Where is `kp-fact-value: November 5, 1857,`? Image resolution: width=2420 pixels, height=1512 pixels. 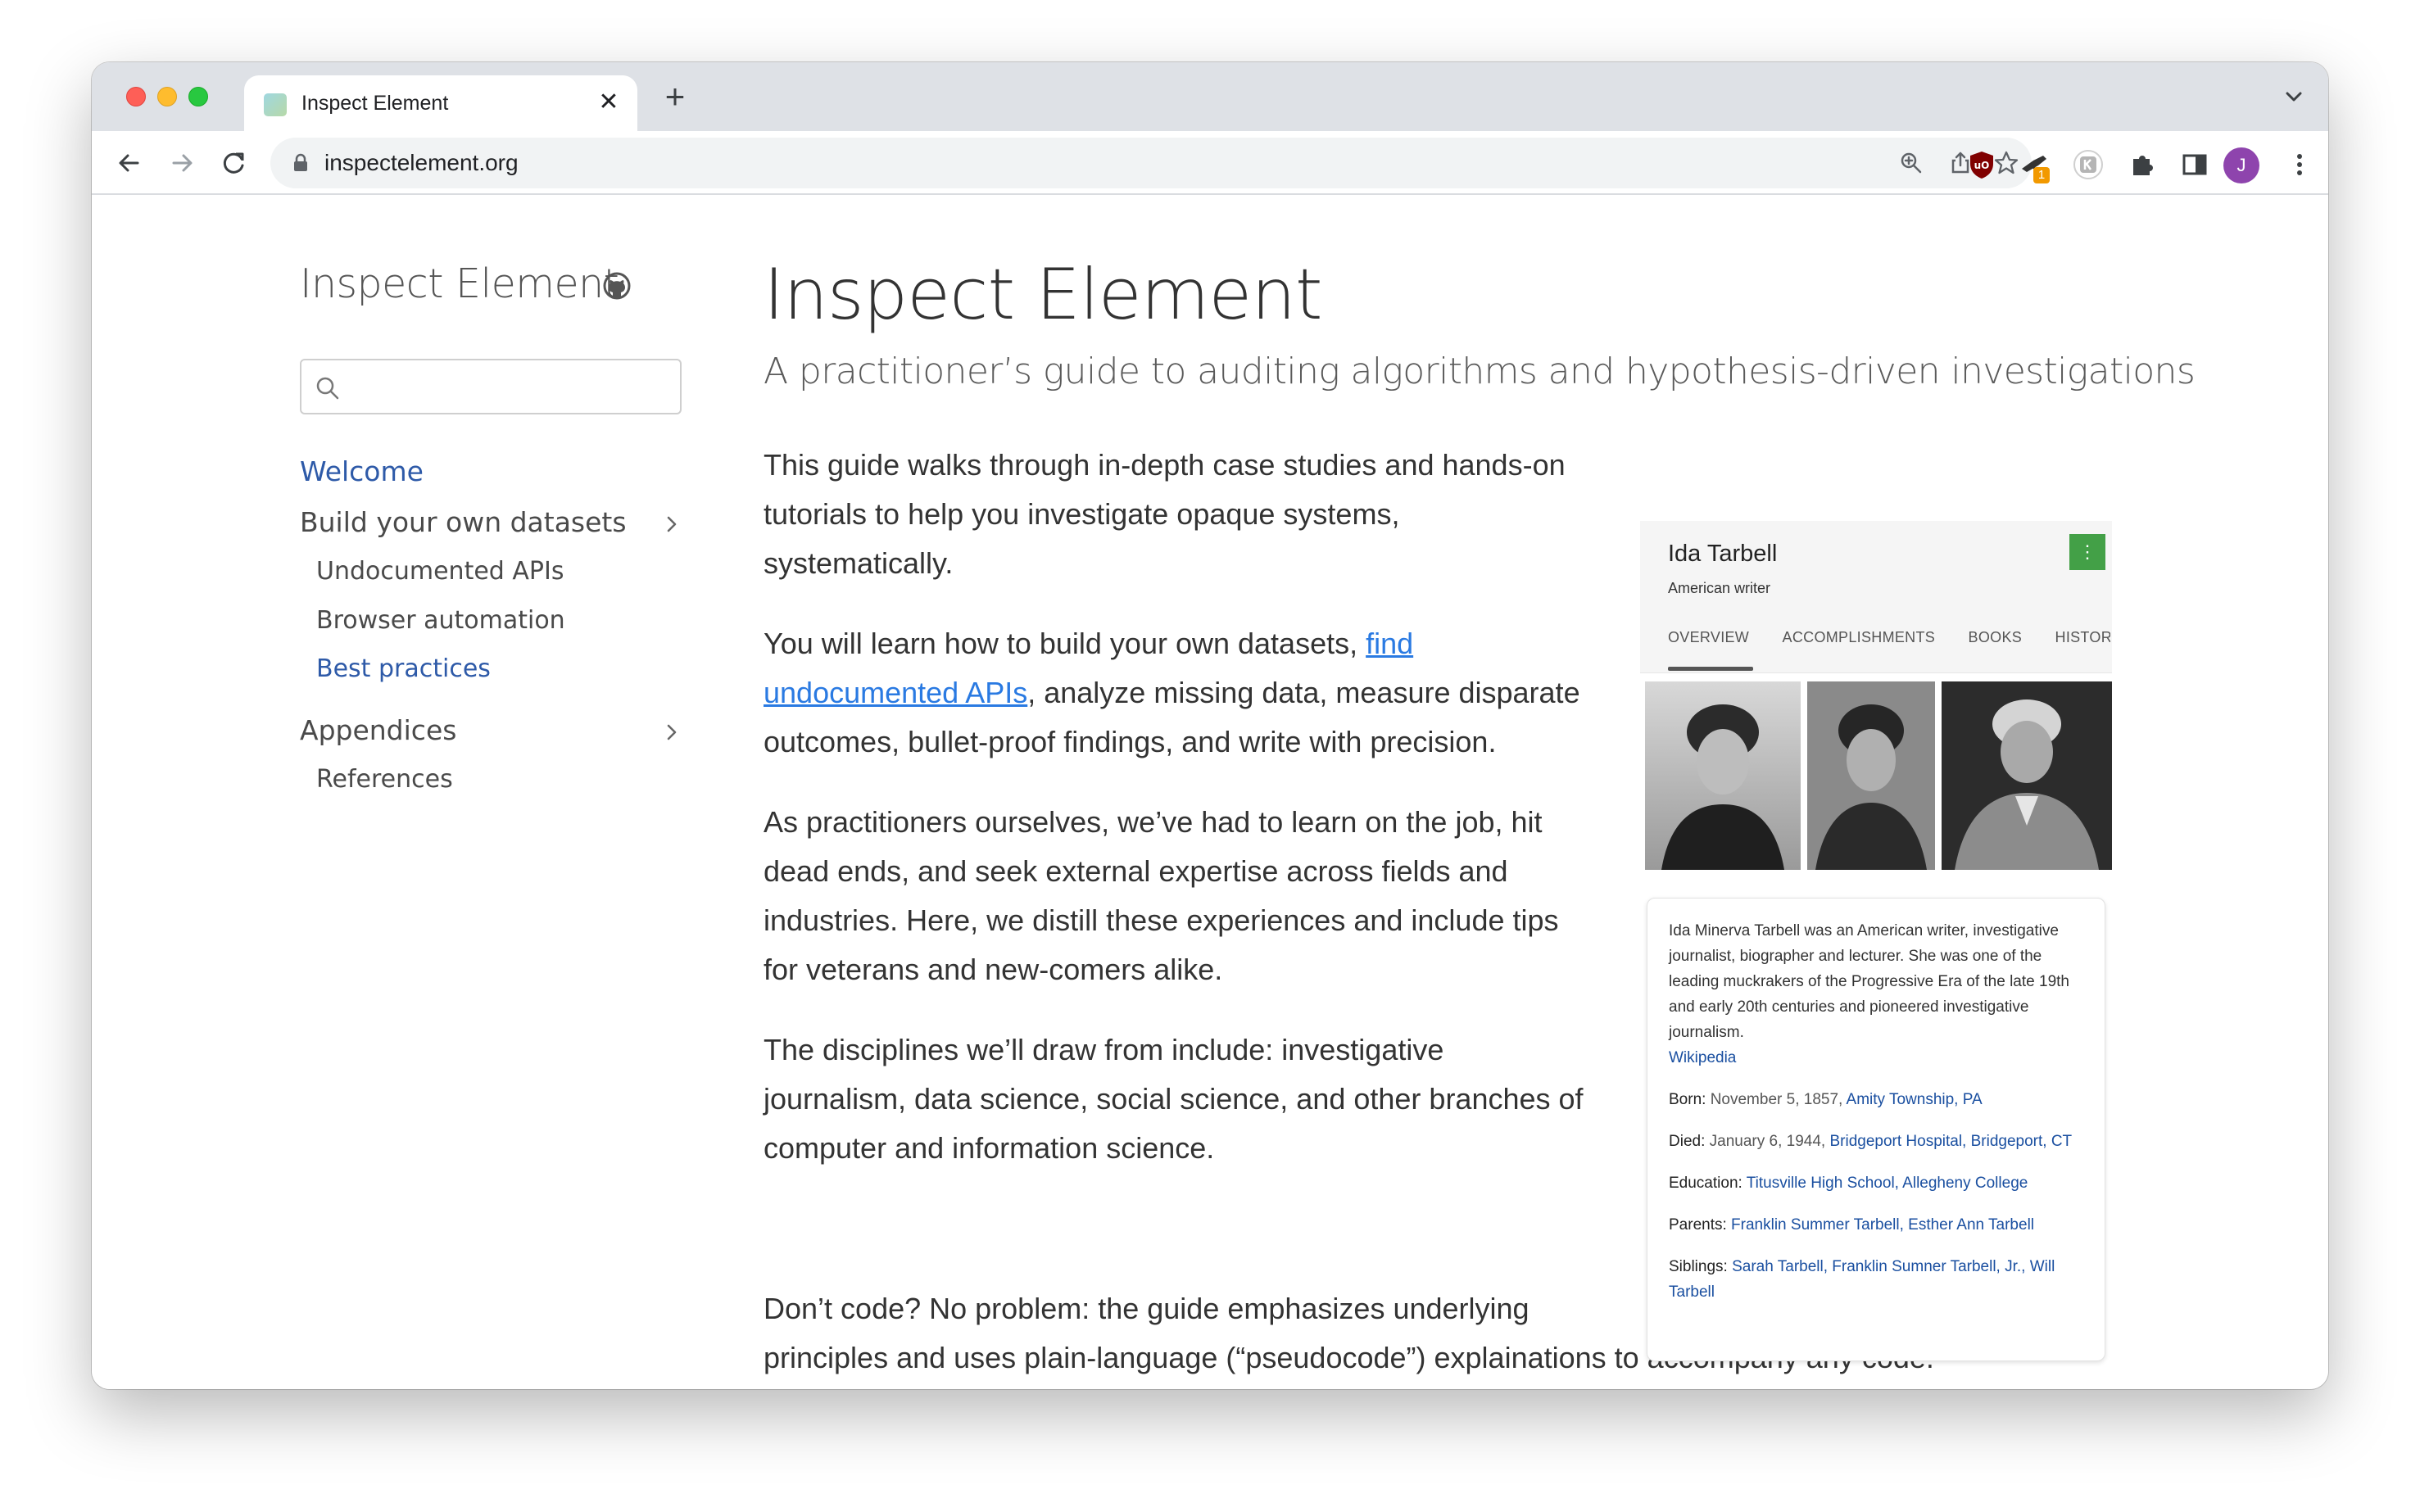
kp-fact-value: November 5, 1857, is located at coordinates (1777, 1099).